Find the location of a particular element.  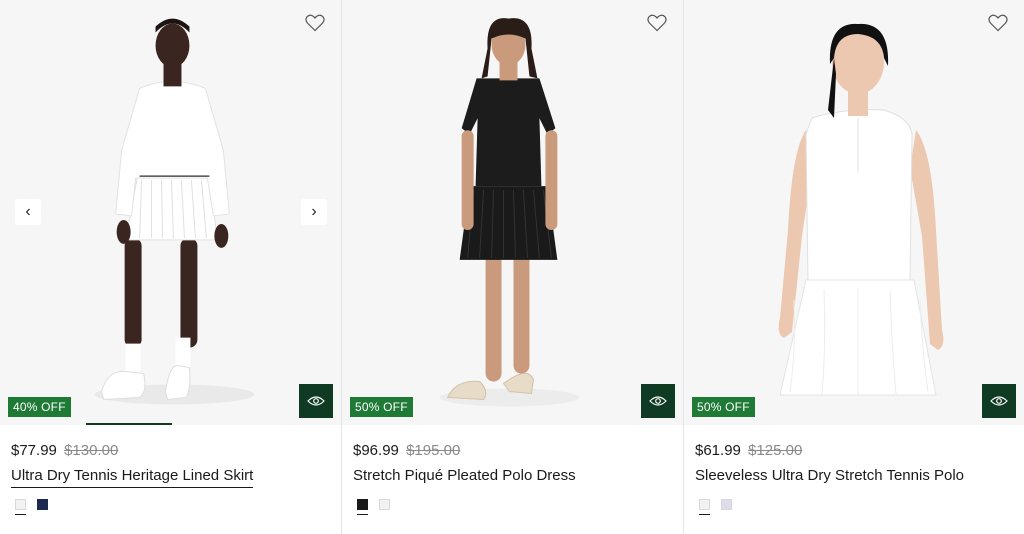

color-swatch-black is located at coordinates (362, 507).